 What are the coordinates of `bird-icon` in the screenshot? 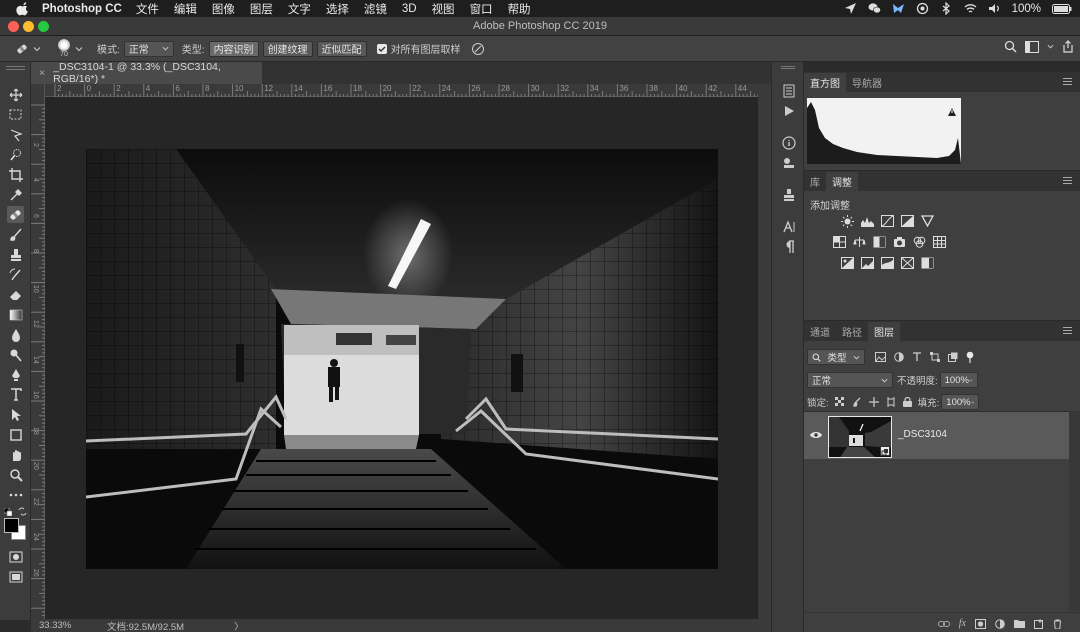 It's located at (898, 8).